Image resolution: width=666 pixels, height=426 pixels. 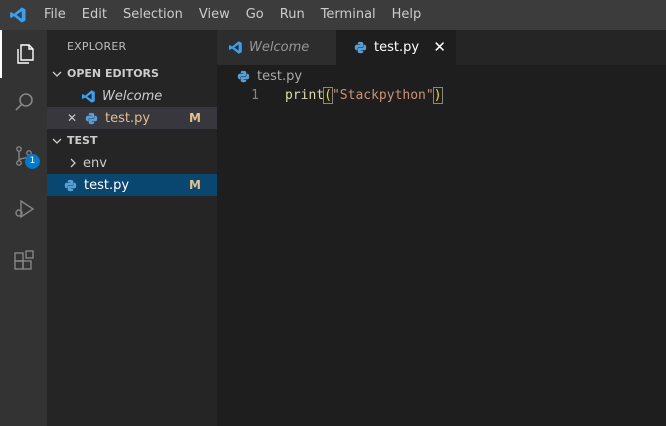 What do you see at coordinates (348, 15) in the screenshot?
I see `menu-terminal: Terminal` at bounding box center [348, 15].